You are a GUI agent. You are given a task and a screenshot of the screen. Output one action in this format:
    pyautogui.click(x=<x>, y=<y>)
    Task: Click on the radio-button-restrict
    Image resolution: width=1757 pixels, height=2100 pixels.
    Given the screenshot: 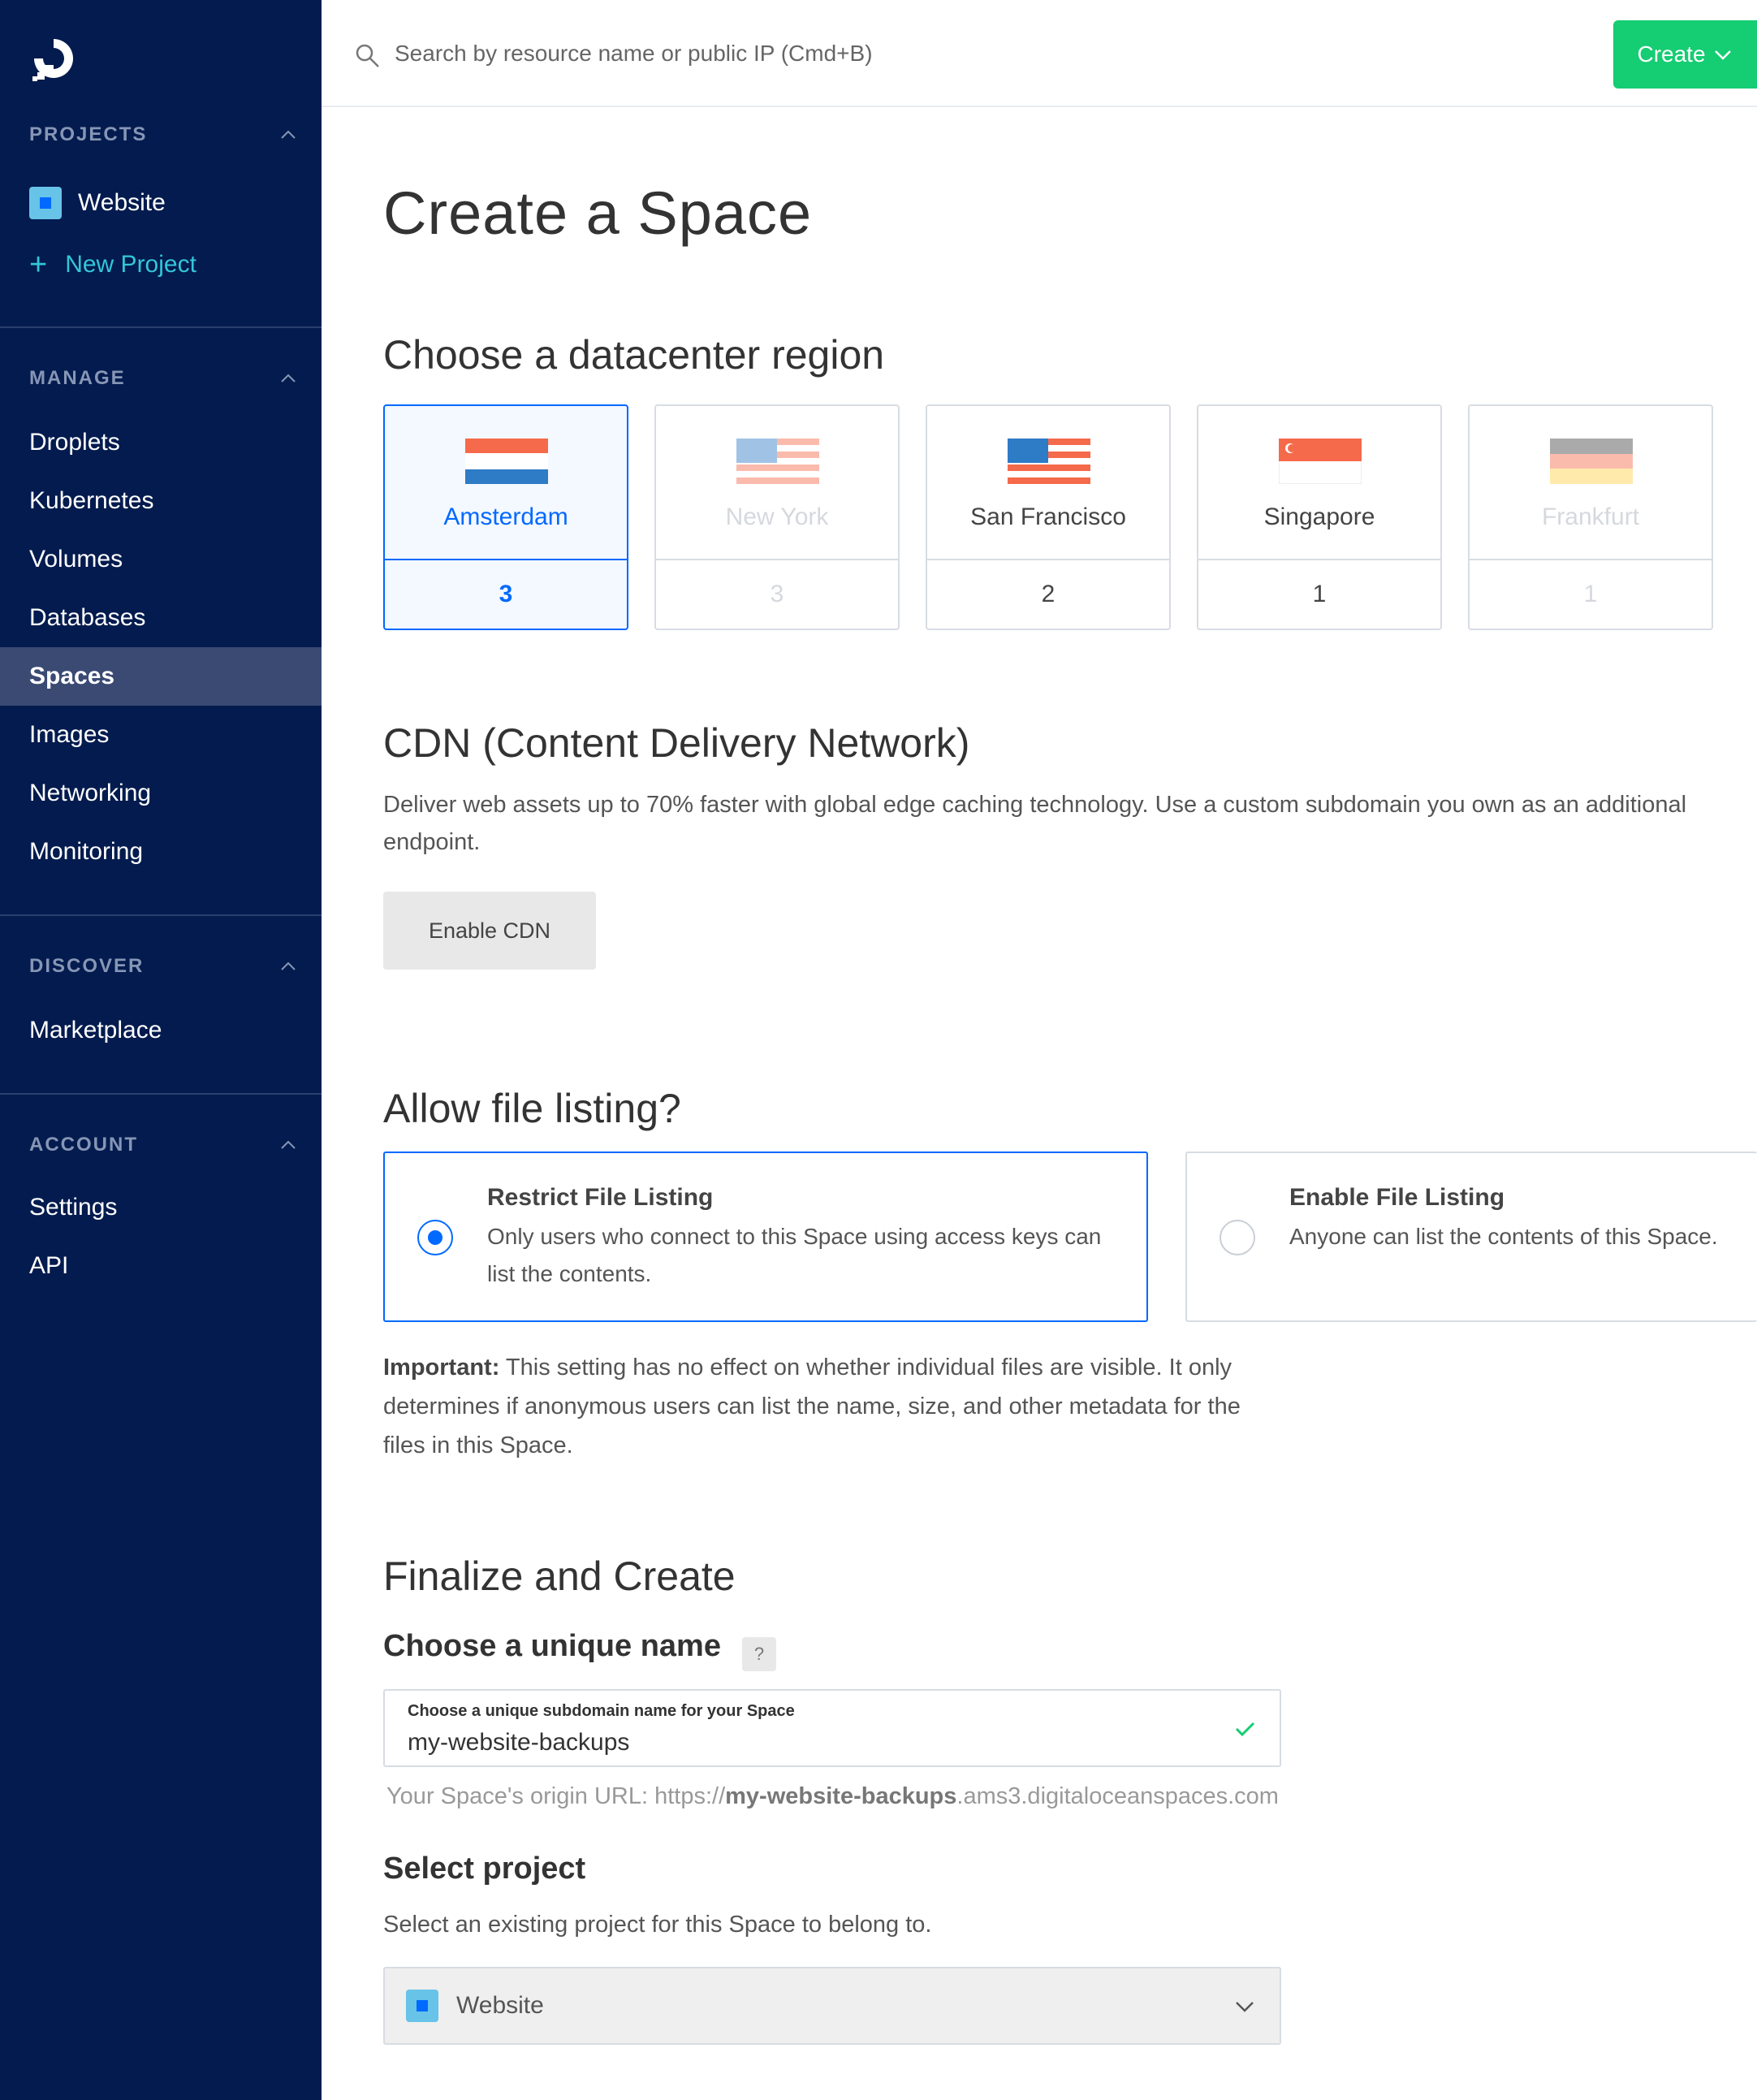 What is the action you would take?
    pyautogui.click(x=435, y=1238)
    